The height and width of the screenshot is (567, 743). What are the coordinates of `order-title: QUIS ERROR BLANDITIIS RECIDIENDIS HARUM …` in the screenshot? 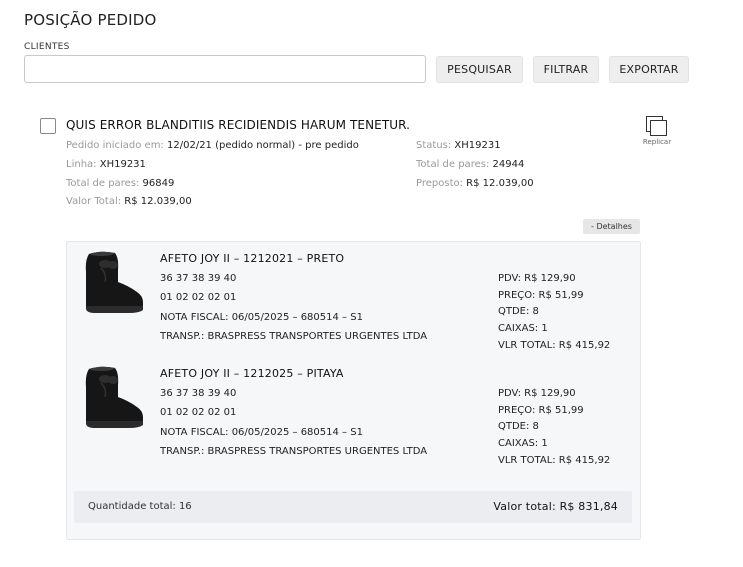 It's located at (238, 125).